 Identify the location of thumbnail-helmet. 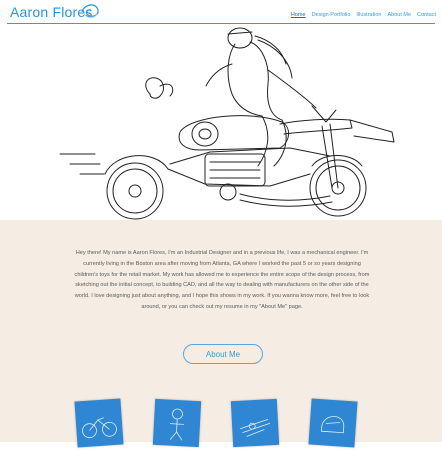
(333, 423).